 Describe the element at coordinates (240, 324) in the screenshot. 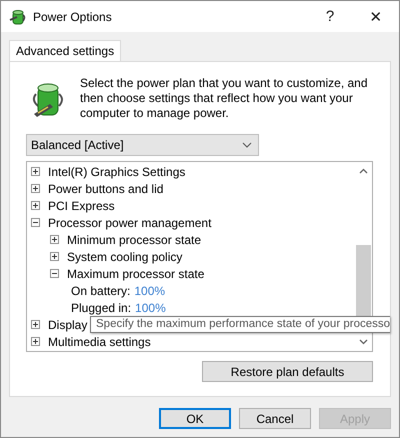

I see `tooltip: Specify the maximum performance state of your processo` at that location.